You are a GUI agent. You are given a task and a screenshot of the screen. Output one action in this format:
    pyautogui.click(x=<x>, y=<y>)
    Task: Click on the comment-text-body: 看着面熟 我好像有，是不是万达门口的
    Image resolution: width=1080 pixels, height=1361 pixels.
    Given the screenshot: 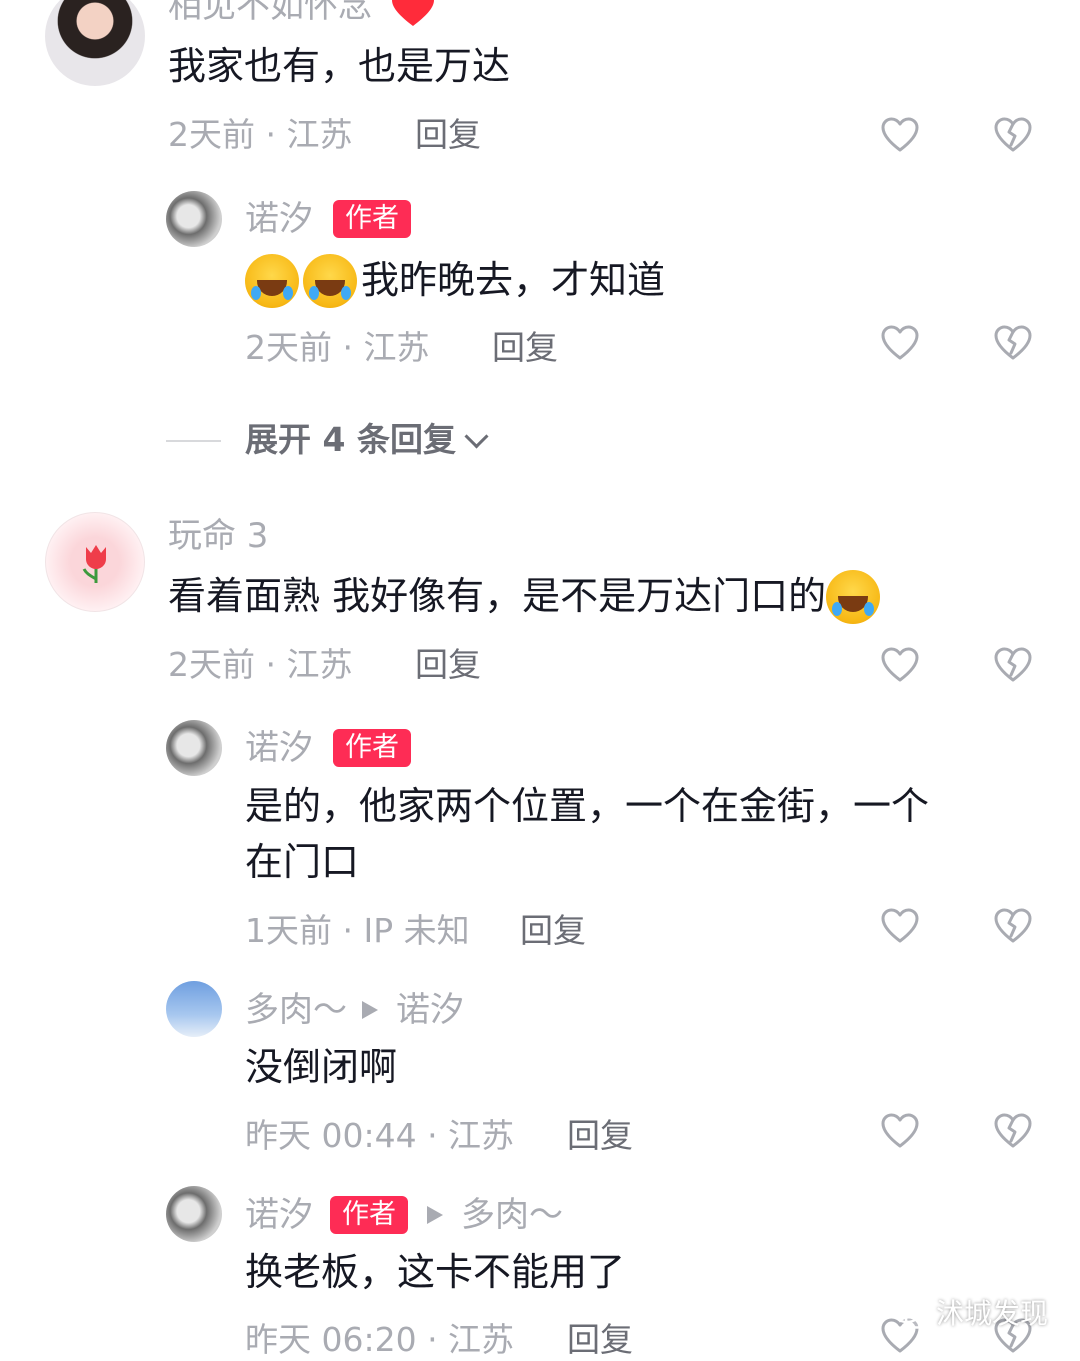 What is the action you would take?
    pyautogui.click(x=497, y=596)
    